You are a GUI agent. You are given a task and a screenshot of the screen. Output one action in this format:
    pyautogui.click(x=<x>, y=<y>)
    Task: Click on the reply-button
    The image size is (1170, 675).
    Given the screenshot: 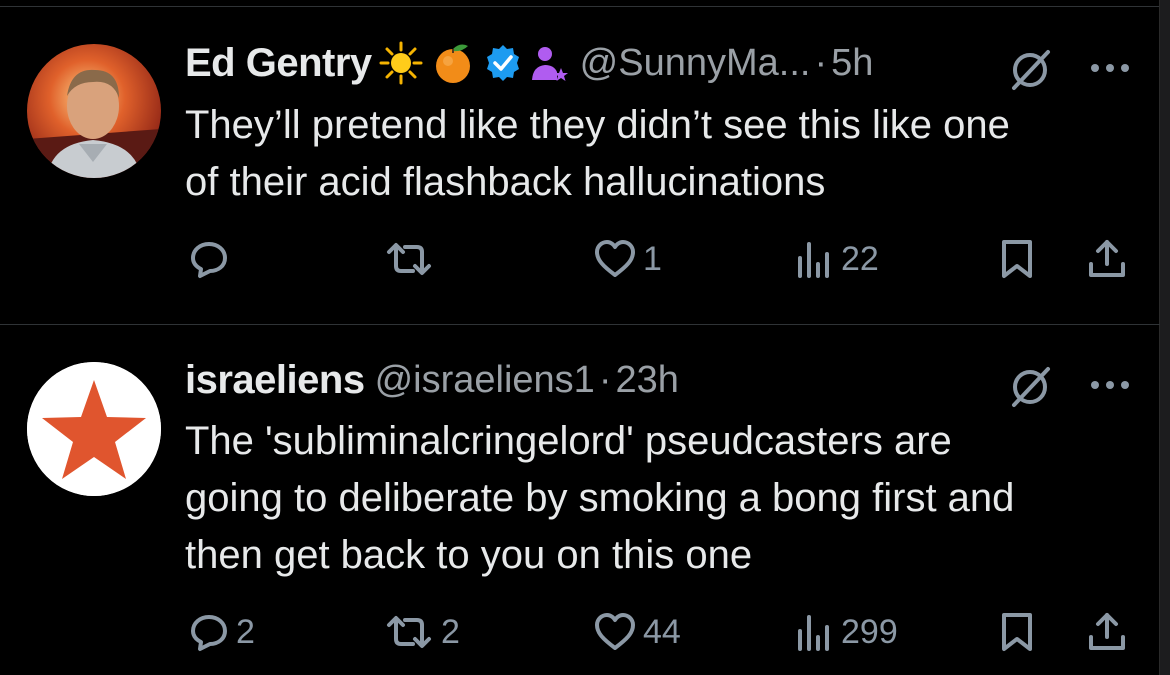 What is the action you would take?
    pyautogui.click(x=212, y=259)
    